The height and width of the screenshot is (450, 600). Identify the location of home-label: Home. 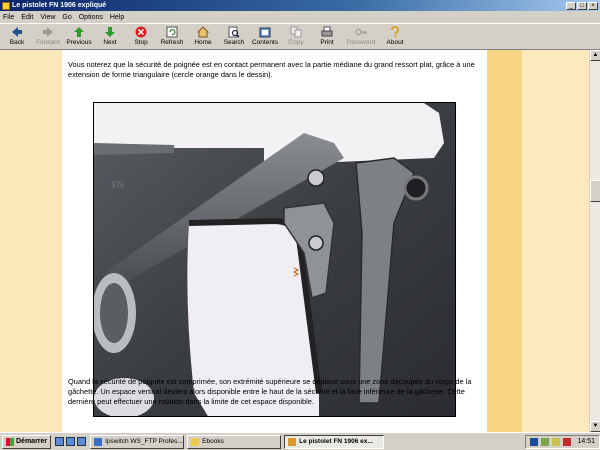
(203, 42).